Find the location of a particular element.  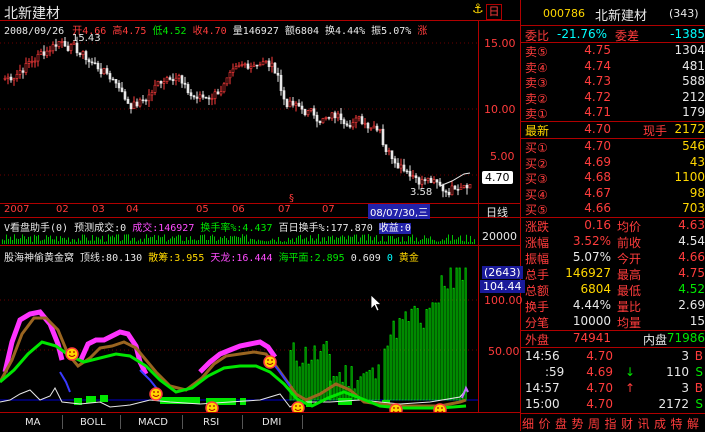

tab-dmi: DMI is located at coordinates (271, 422).